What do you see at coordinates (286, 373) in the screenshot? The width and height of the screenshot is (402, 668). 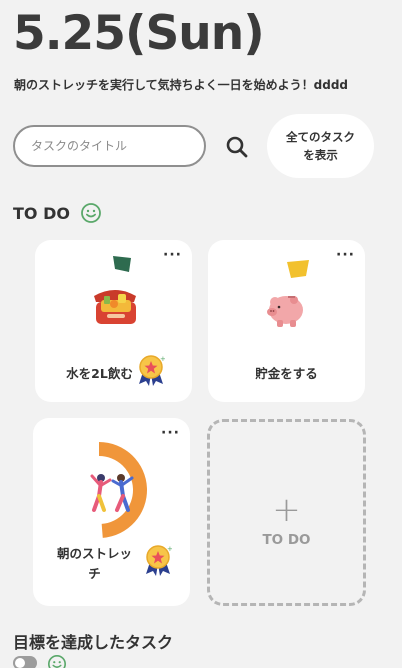 I see `task-card-label: 貯金をする` at bounding box center [286, 373].